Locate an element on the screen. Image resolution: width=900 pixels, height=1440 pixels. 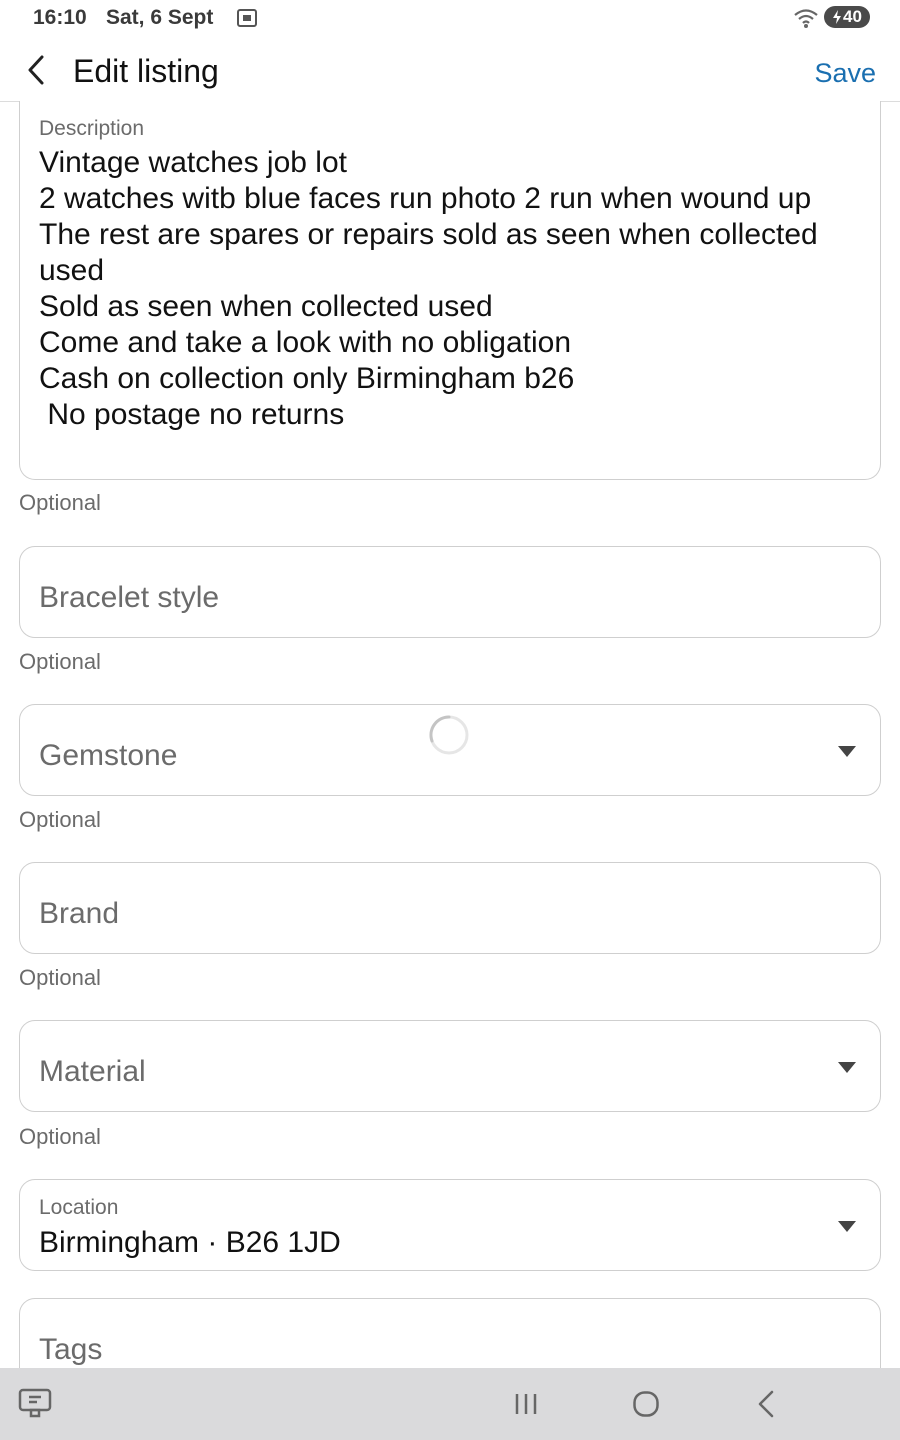
charging-icon is located at coordinates (837, 17).